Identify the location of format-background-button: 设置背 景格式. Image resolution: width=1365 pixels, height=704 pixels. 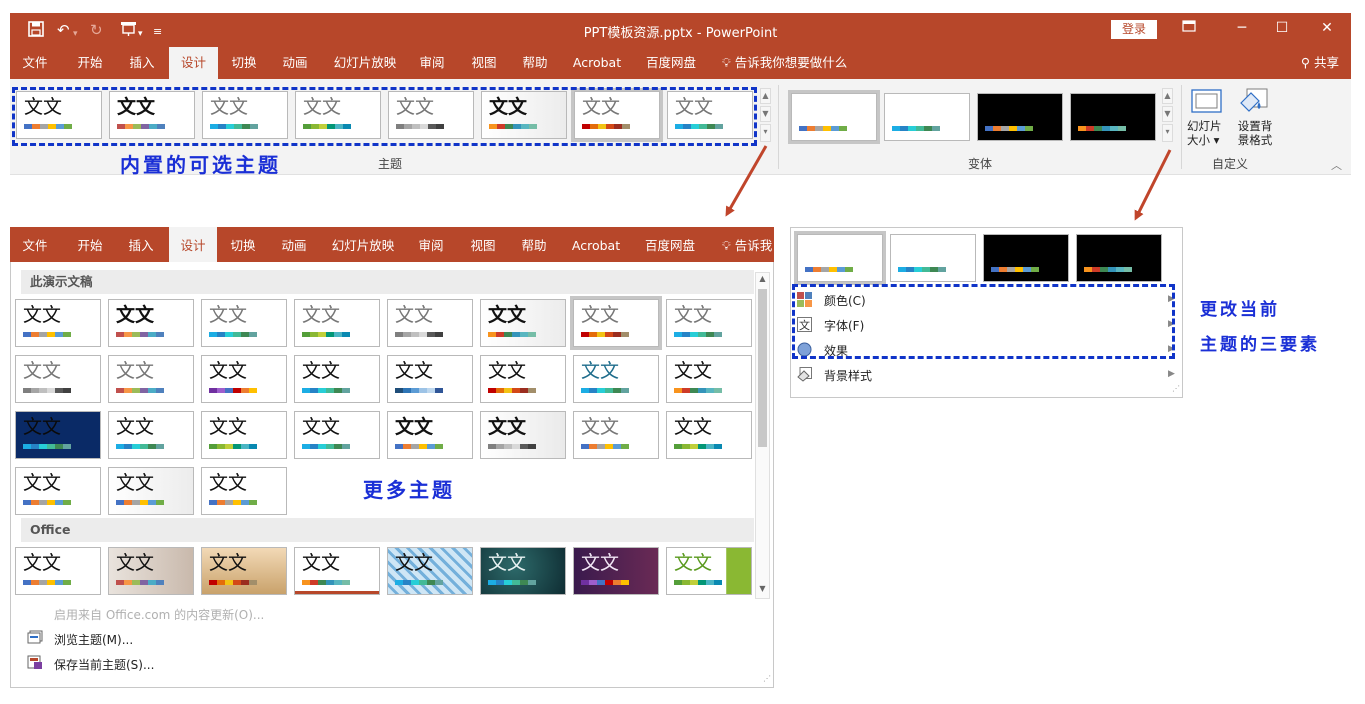
(1254, 120).